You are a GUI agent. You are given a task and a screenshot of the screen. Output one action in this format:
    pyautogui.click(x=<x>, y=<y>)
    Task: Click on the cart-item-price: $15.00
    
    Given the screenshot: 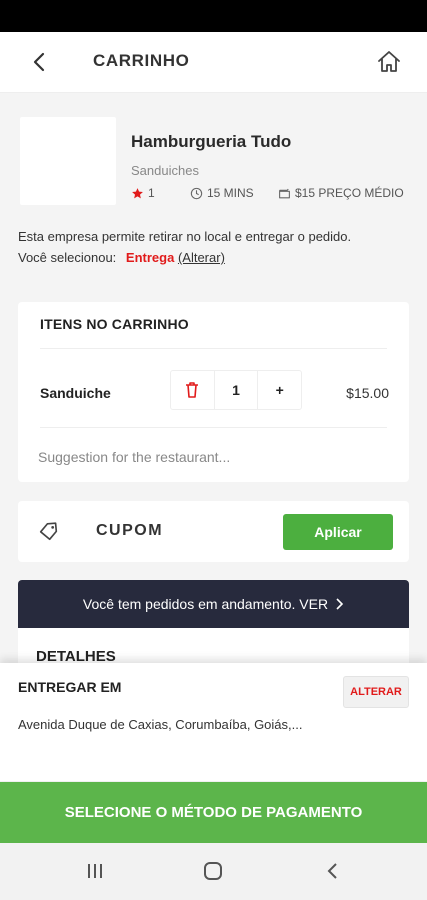 What is the action you would take?
    pyautogui.click(x=367, y=393)
    